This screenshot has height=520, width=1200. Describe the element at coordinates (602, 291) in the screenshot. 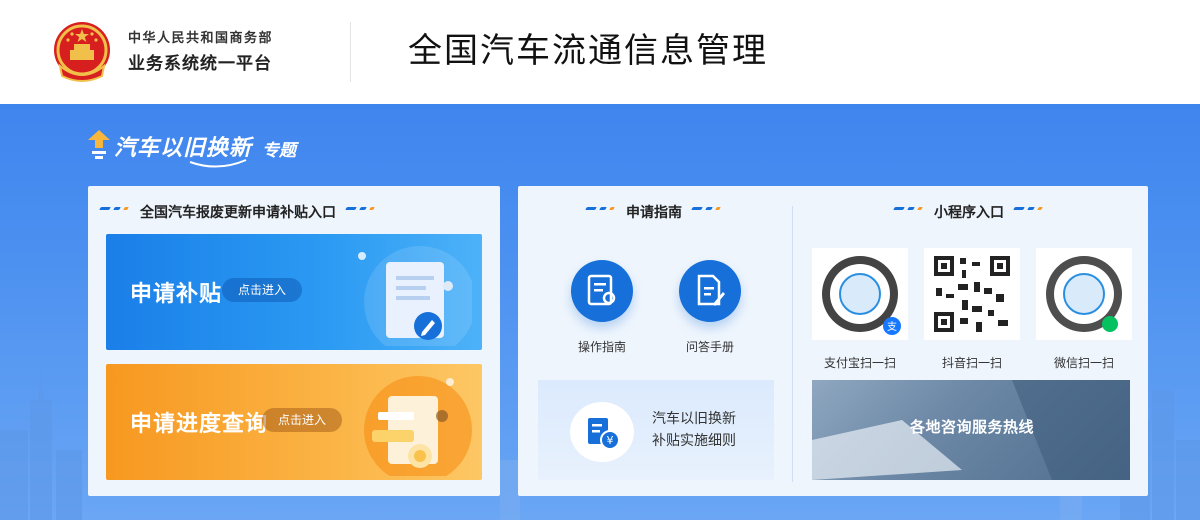

I see `operation-guide-icon` at that location.